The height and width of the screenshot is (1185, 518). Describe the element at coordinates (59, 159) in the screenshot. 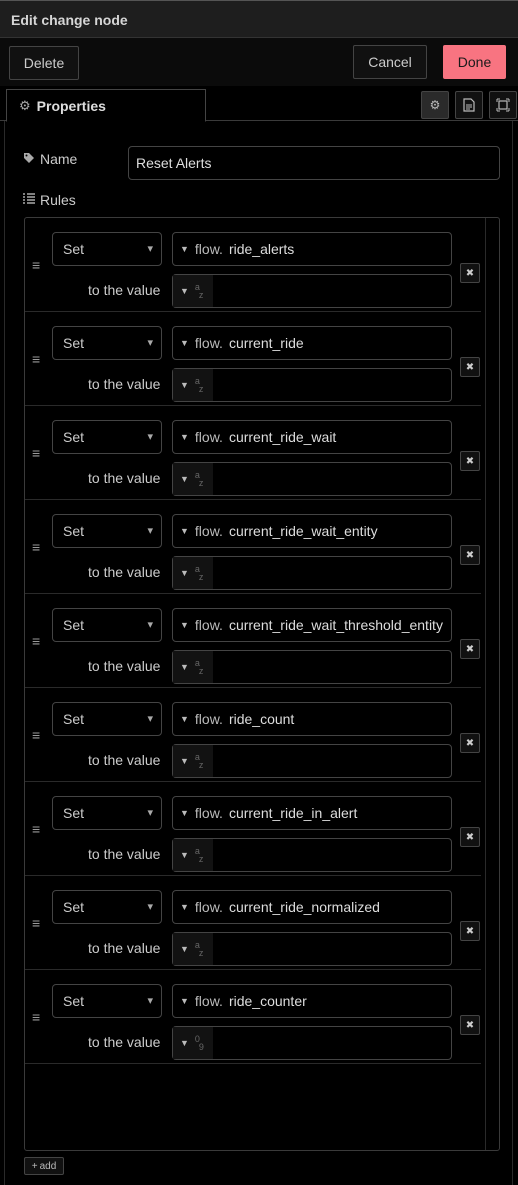

I see `name-label: Name` at that location.